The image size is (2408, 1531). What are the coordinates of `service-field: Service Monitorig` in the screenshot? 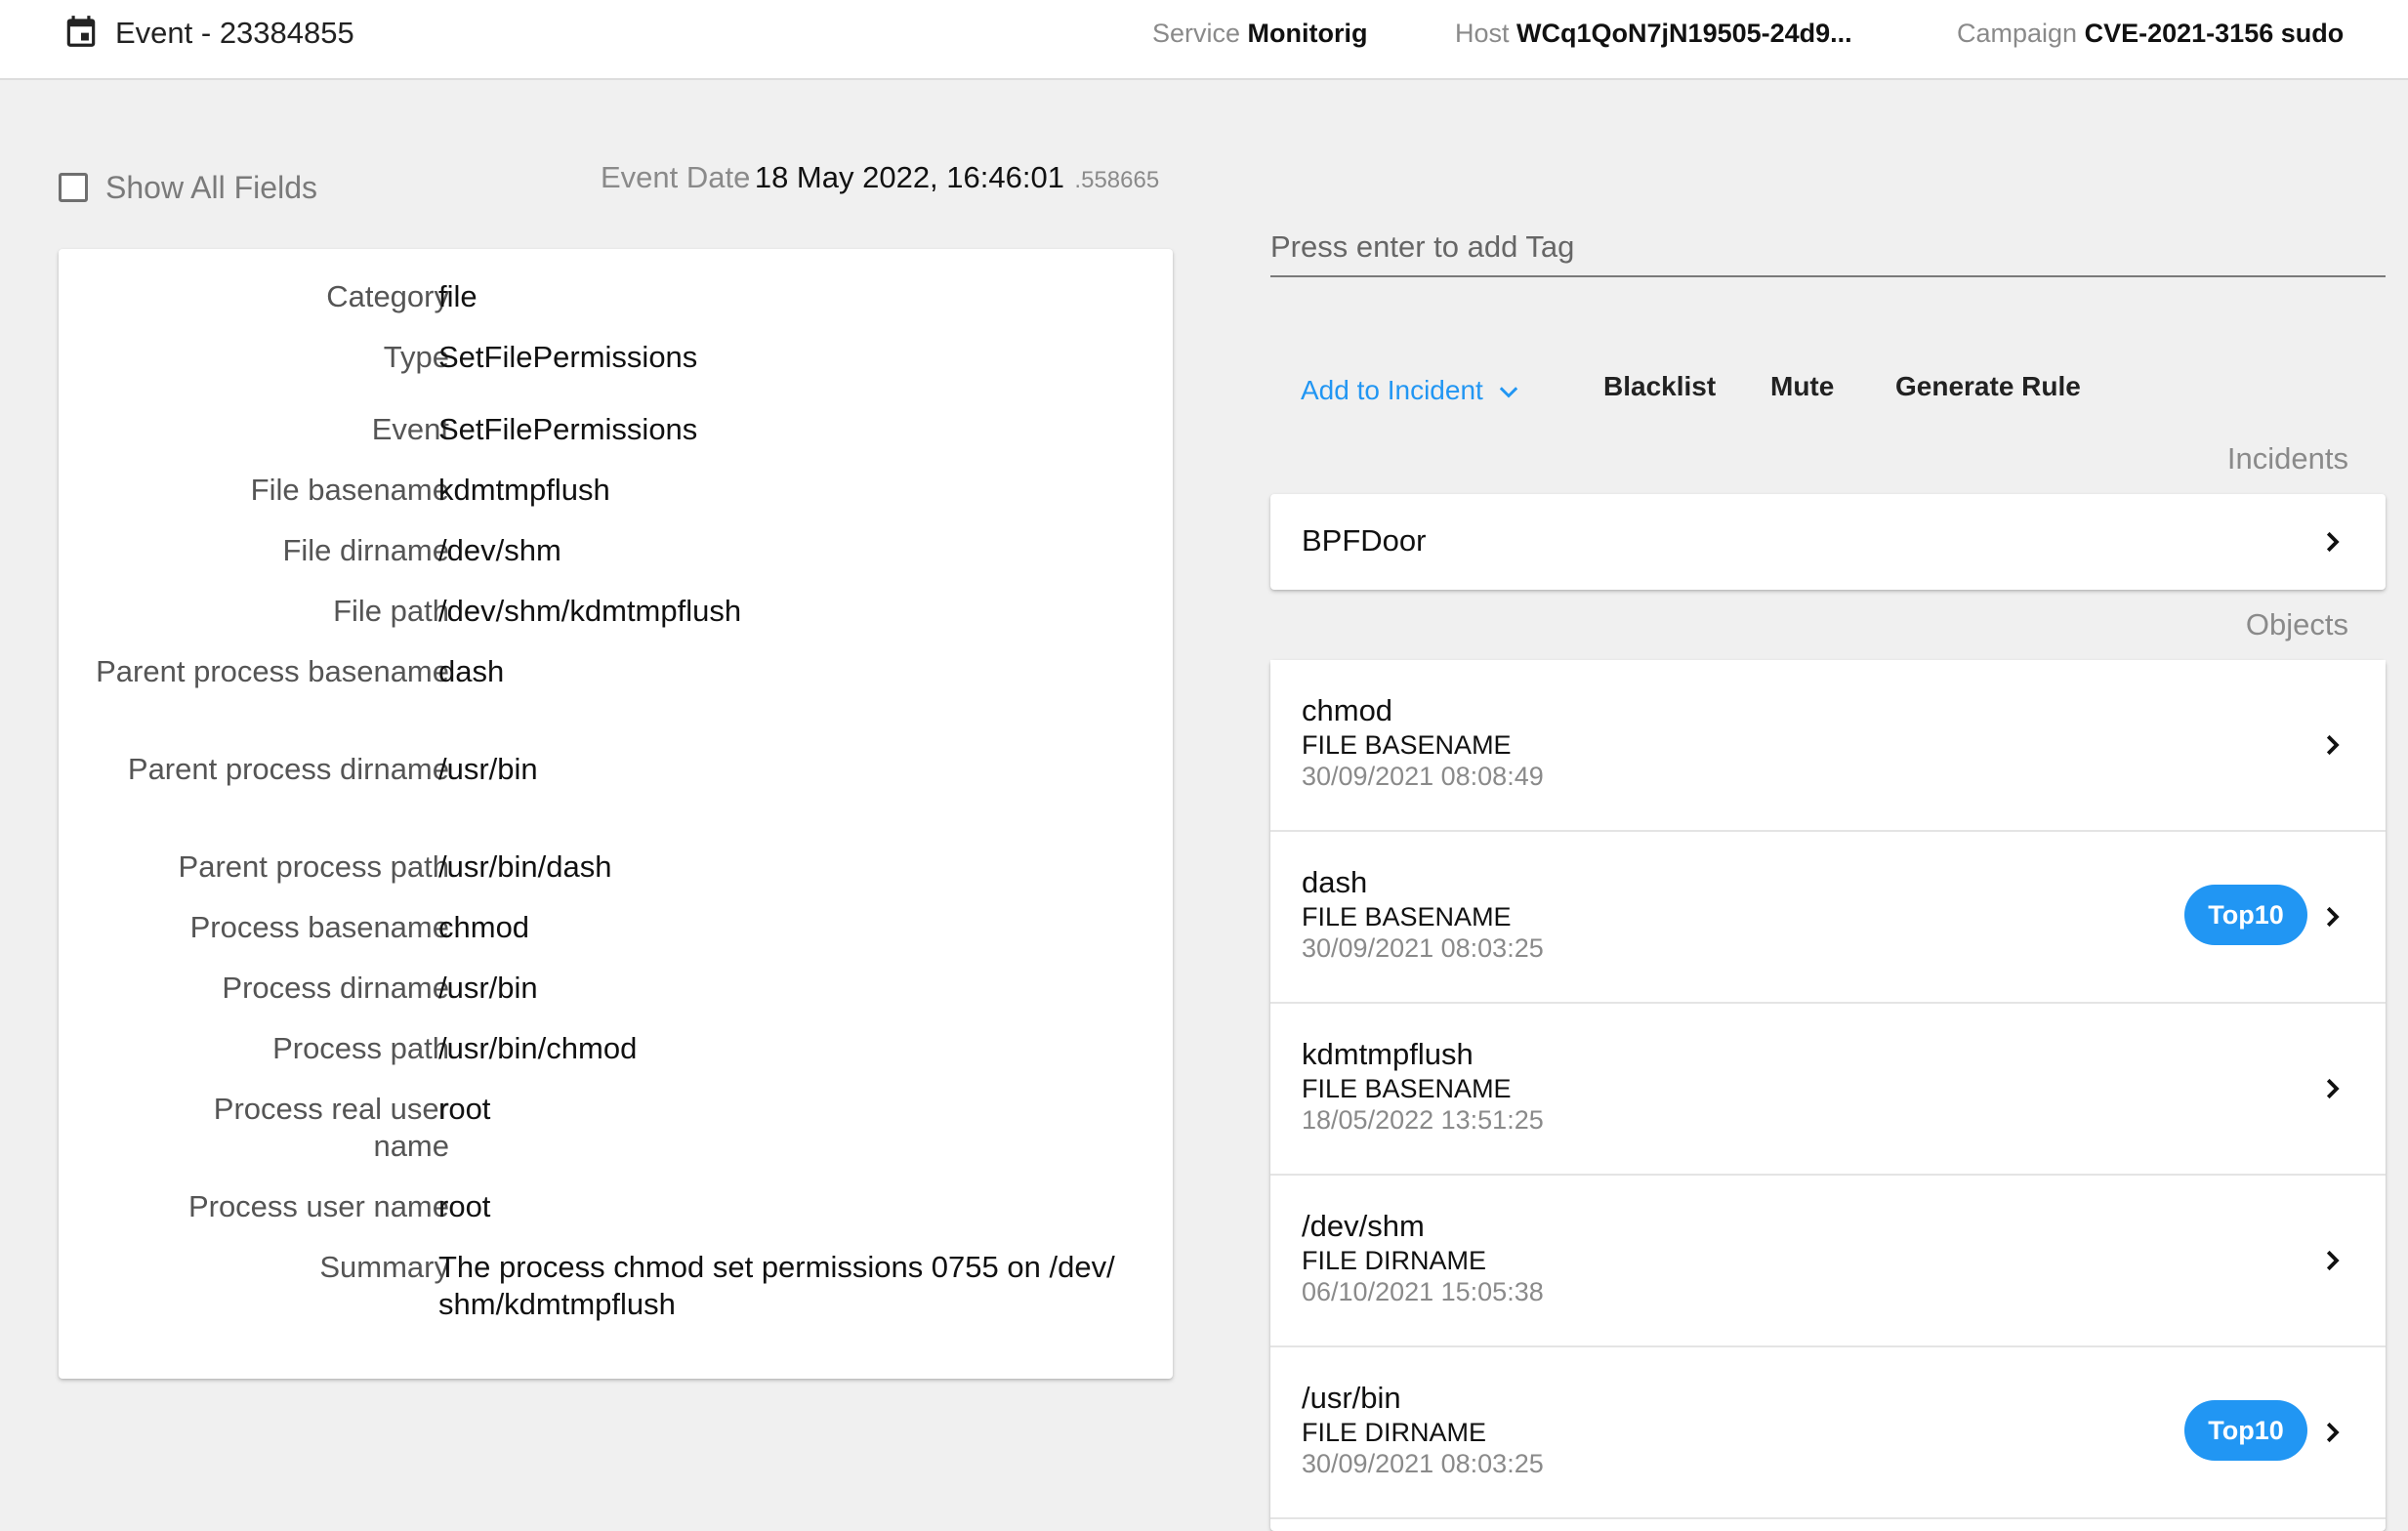 It's located at (1260, 34).